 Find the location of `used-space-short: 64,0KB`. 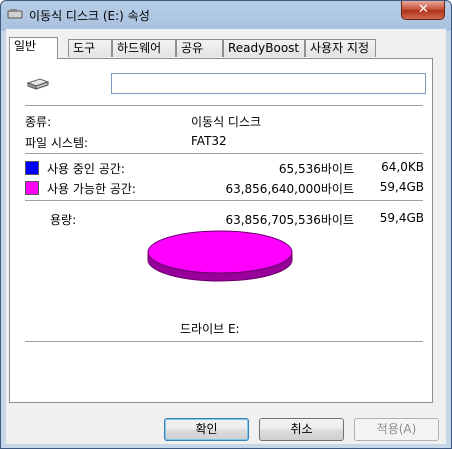

used-space-short: 64,0KB is located at coordinates (402, 167).